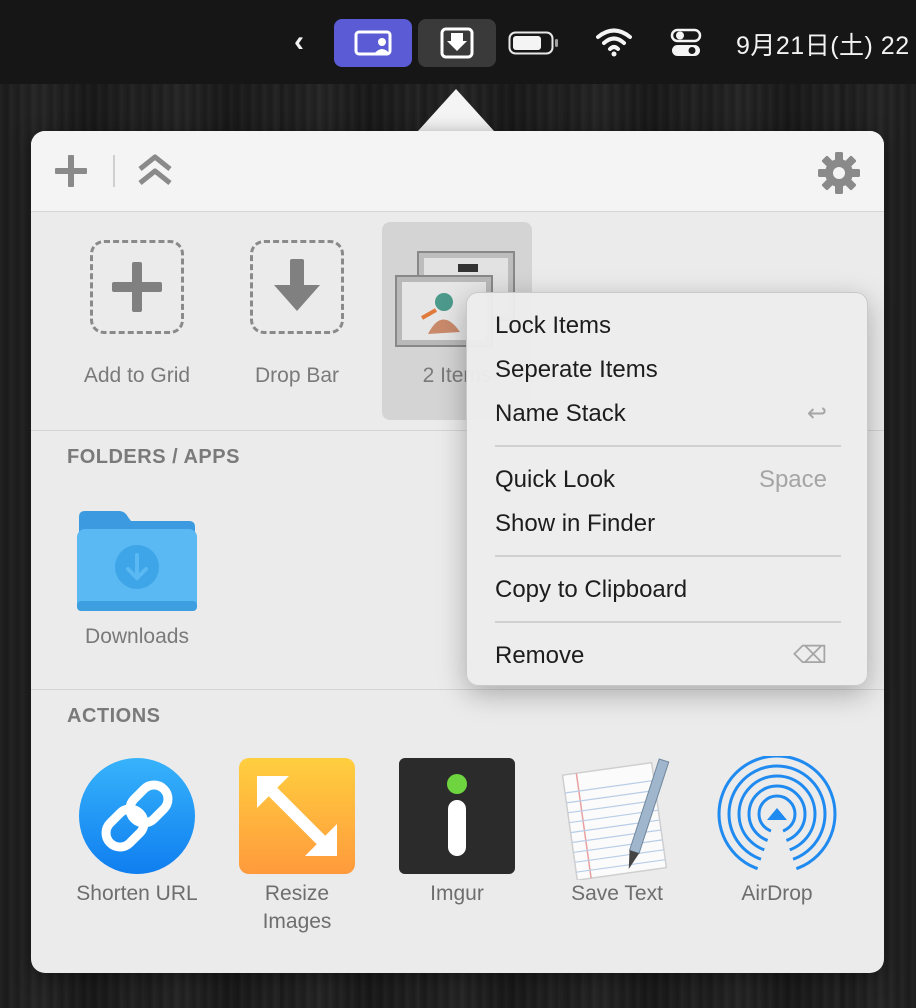  I want to click on airdrop-icon, so click(777, 816).